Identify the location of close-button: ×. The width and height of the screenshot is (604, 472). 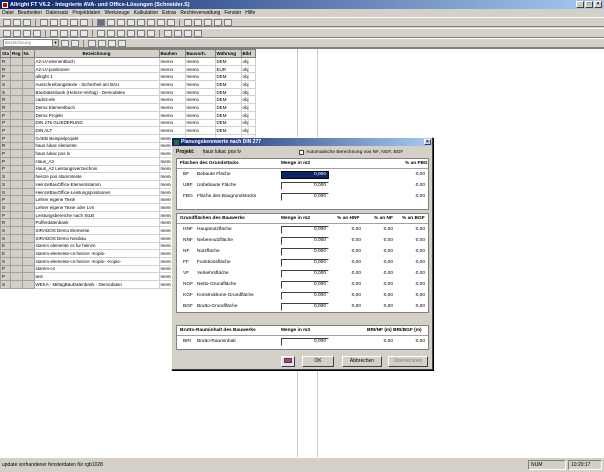
(598, 4).